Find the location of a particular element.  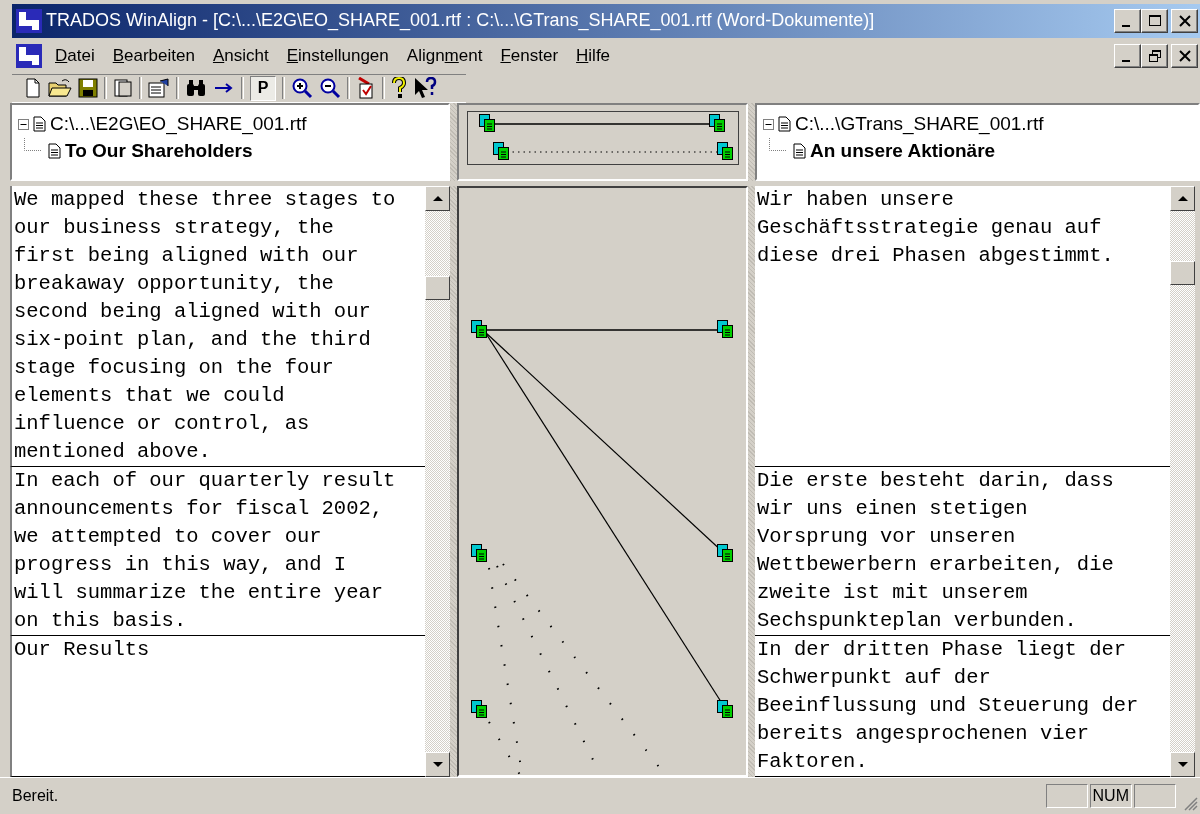

target-segment: In der dritten Phase liegt der Schwerpunkt auf der Beeinflussung und Steuerung der bereits angesprochenen vier Faktoren. is located at coordinates (962, 706).